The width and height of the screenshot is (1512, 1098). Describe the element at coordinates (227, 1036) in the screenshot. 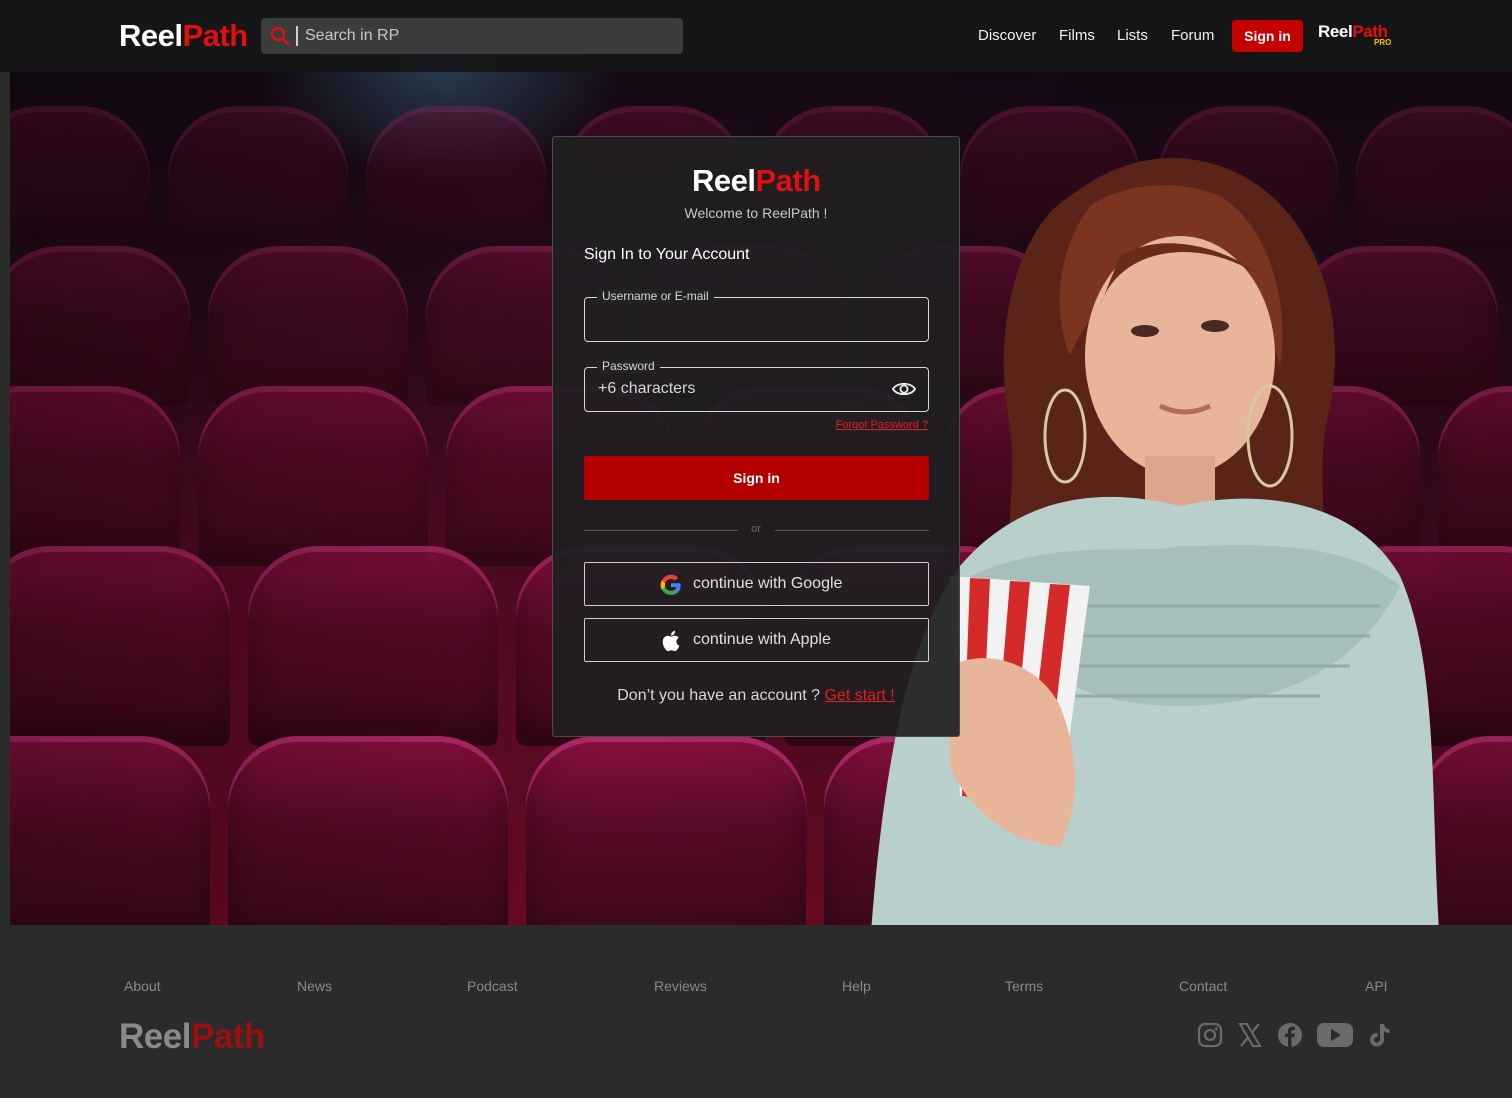

I see `footer-logo-text-path: Path` at that location.